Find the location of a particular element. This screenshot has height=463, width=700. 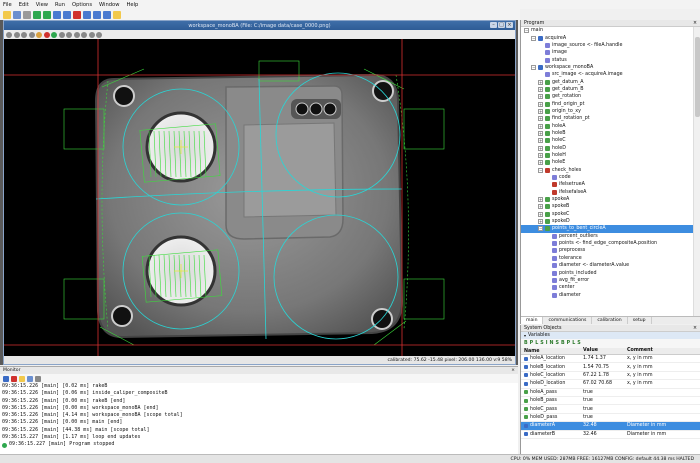

lightbulb-icon is located at coordinates (117, 14).